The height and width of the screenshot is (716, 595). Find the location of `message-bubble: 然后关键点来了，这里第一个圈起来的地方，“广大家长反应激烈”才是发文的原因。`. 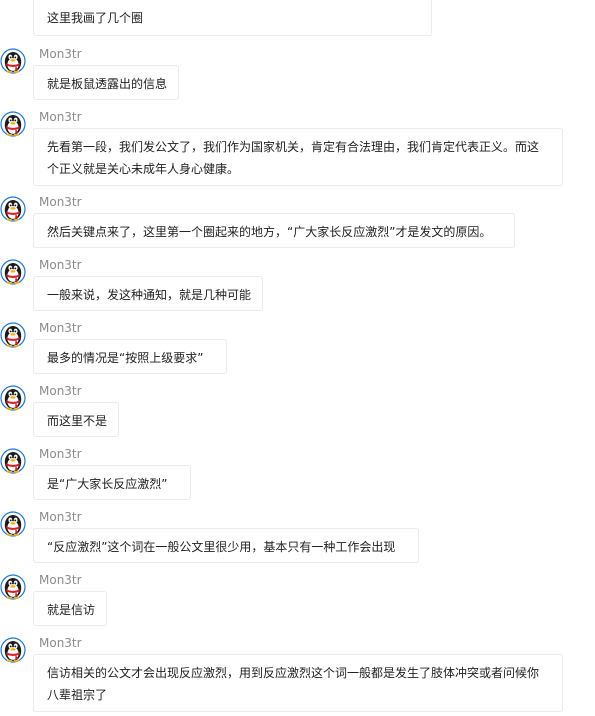

message-bubble: 然后关键点来了，这里第一个圈起来的地方，“广大家长反应激烈”才是发文的原因。 is located at coordinates (274, 230).